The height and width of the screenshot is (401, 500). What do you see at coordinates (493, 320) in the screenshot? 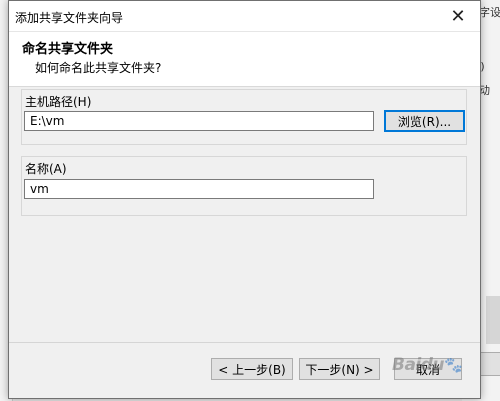
I see `background-panel` at bounding box center [493, 320].